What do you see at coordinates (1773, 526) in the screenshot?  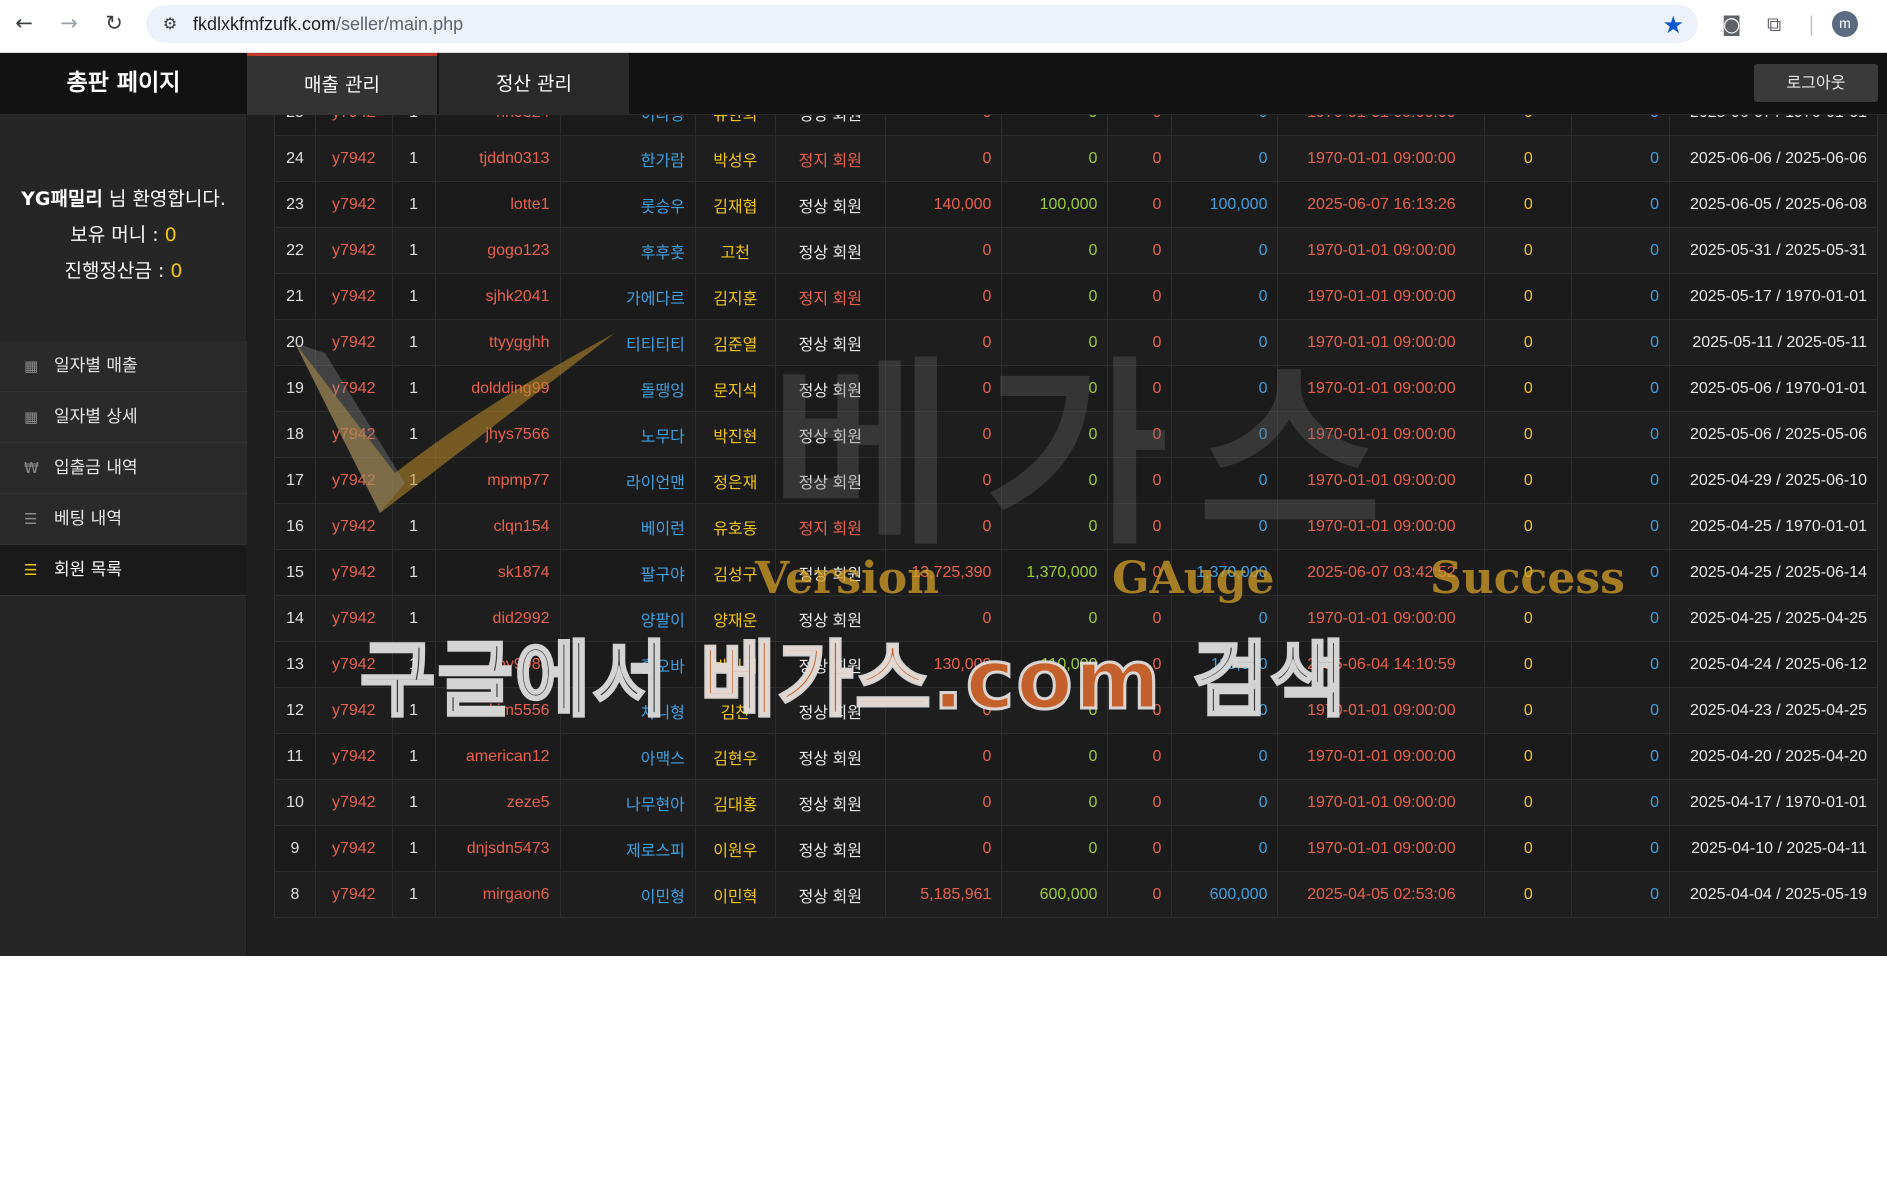 I see `join-dates: 2025-04-25 / 1970-01-01` at bounding box center [1773, 526].